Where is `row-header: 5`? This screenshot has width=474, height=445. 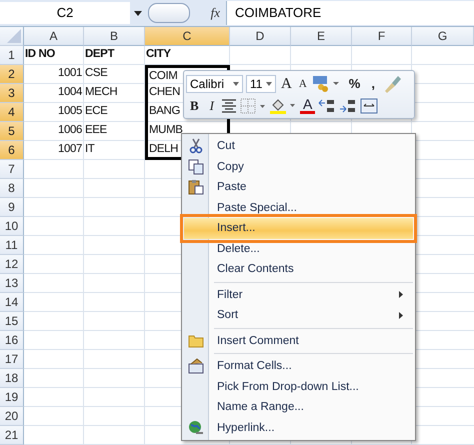
row-header: 5 is located at coordinates (12, 131).